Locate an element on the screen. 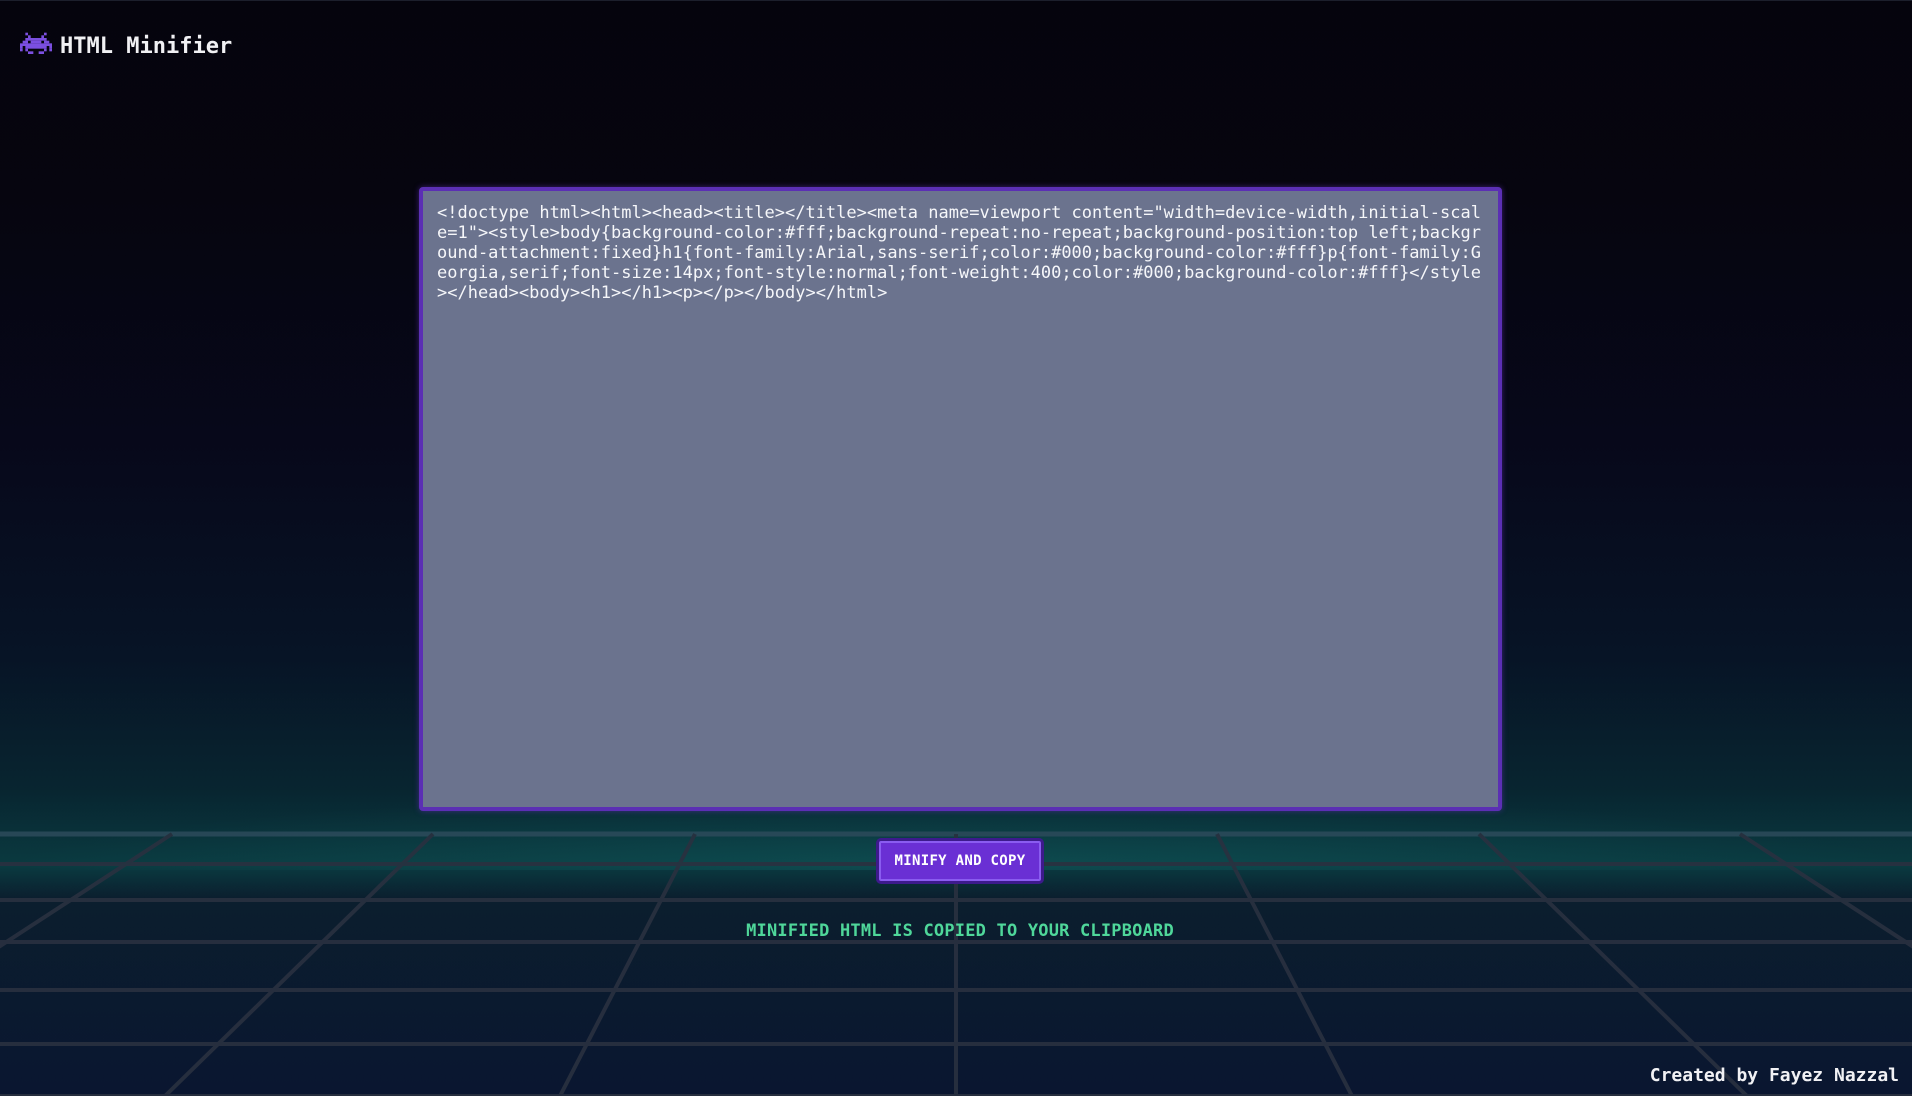 The image size is (1912, 1096). footer-credit: Created by Fayez Nazzal is located at coordinates (1774, 1075).